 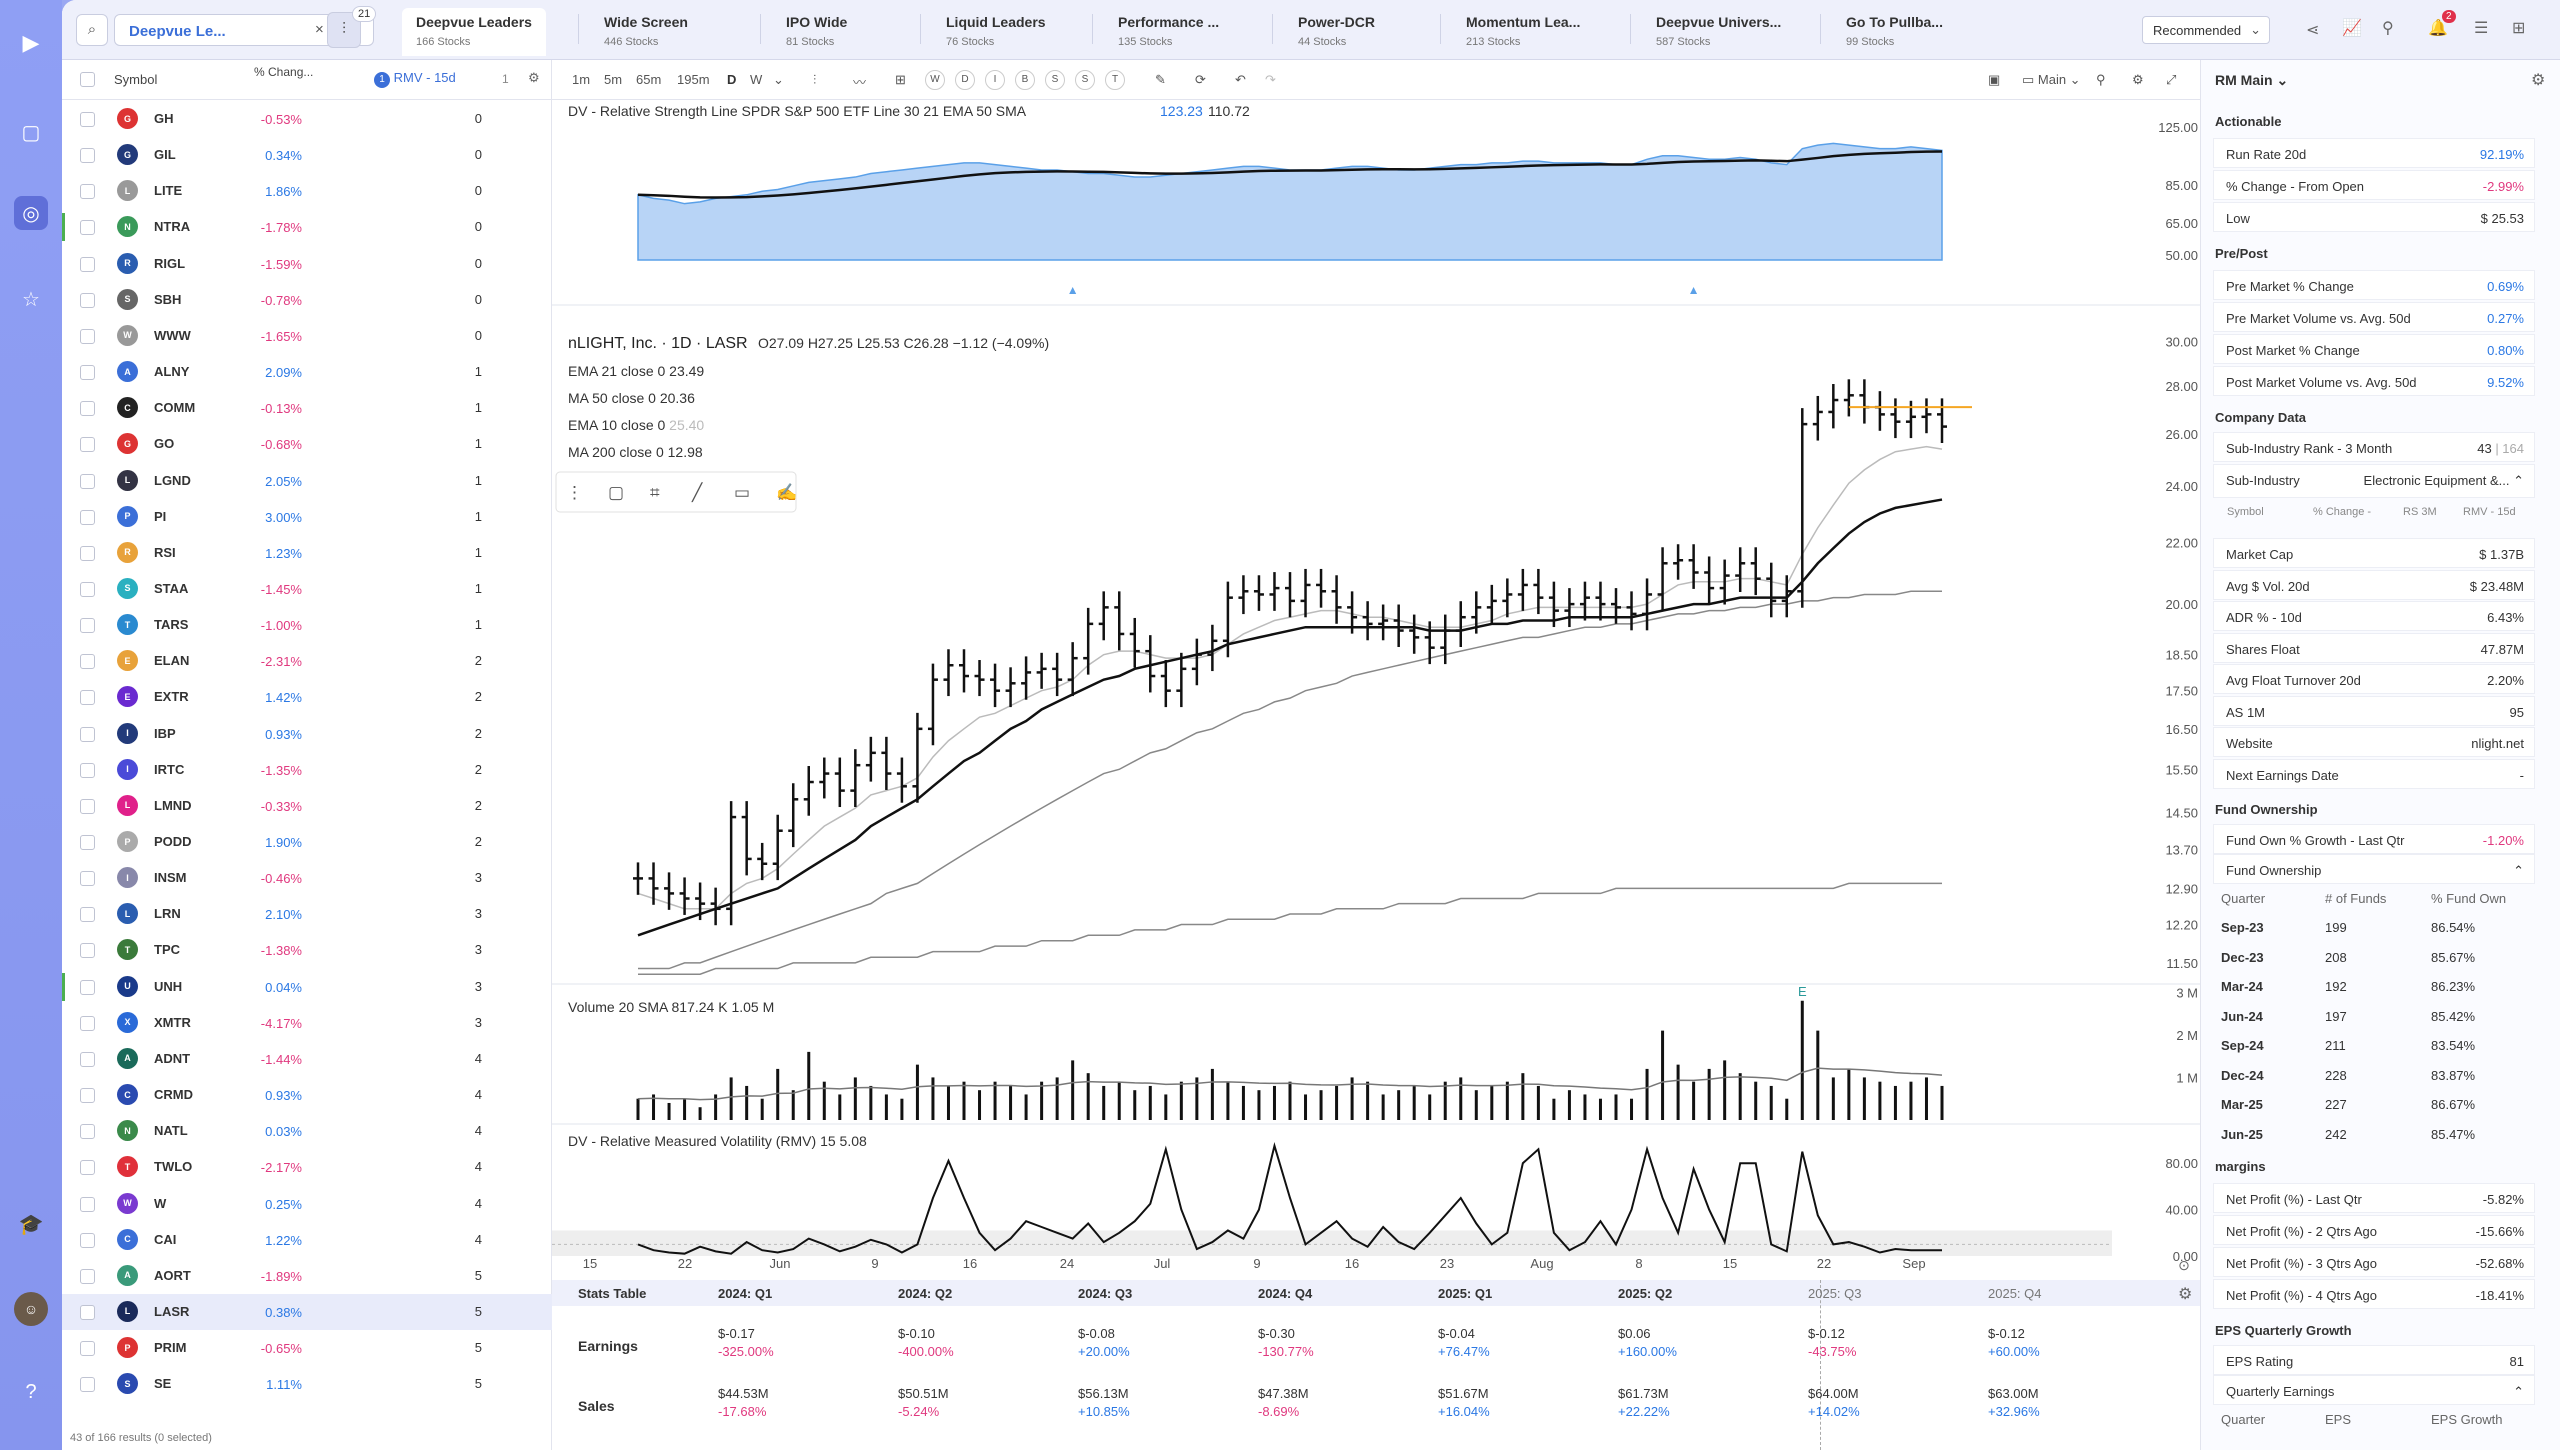 I want to click on select-all-checkbox, so click(x=87, y=79).